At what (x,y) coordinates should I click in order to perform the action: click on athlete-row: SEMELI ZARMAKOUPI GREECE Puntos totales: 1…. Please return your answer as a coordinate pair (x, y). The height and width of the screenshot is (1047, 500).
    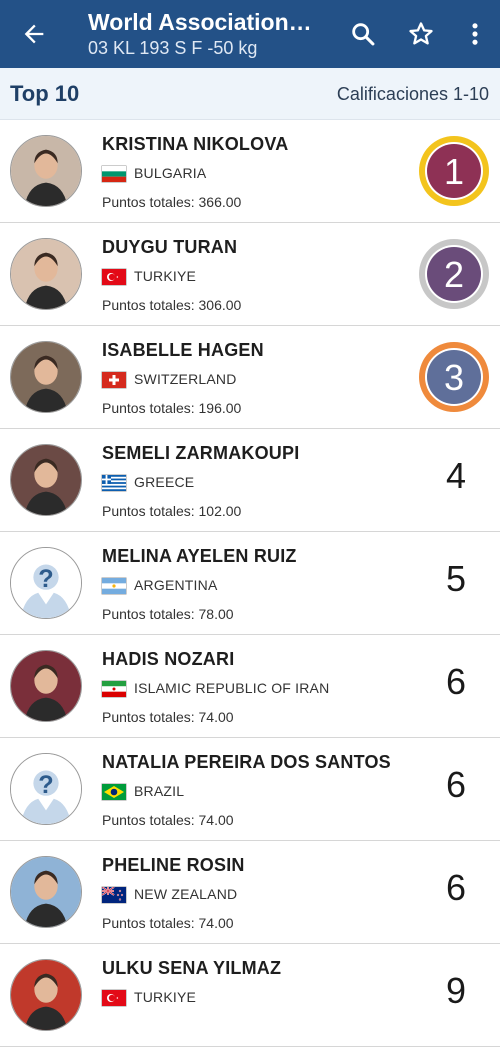
    Looking at the image, I should click on (250, 480).